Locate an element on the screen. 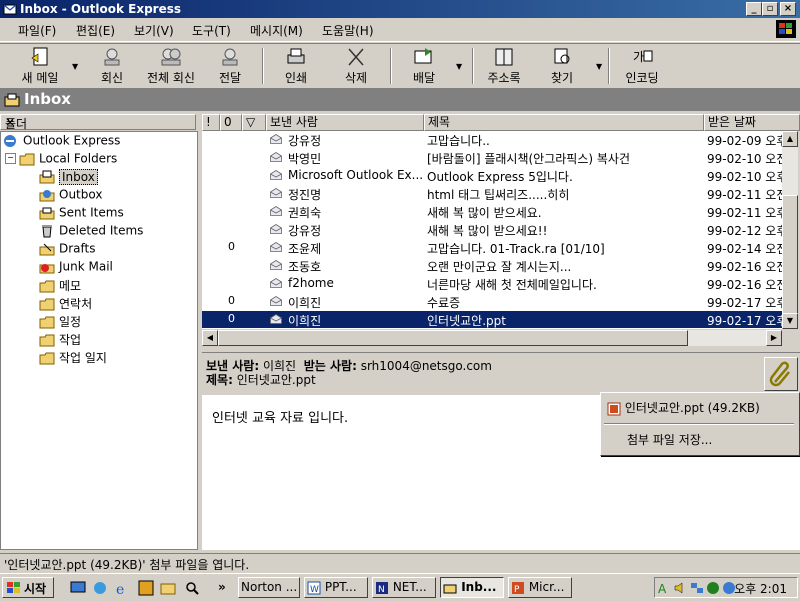  column-attachment: 0 is located at coordinates (231, 122).